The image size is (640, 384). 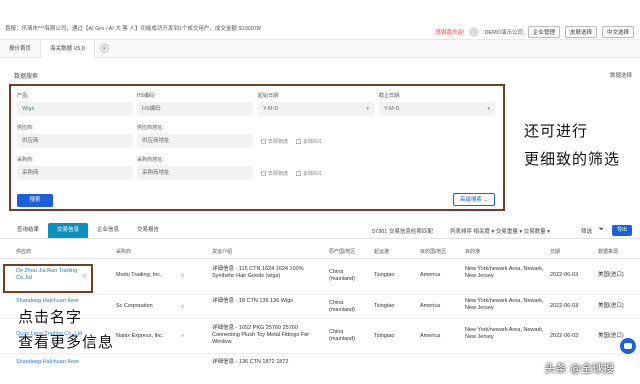 What do you see at coordinates (433, 252) in the screenshot?
I see `col-dest: 目的国/地区` at bounding box center [433, 252].